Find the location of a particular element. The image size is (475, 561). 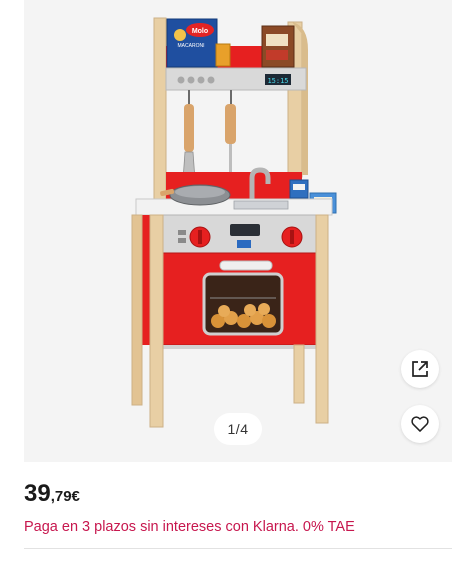

heart-icon is located at coordinates (420, 424).